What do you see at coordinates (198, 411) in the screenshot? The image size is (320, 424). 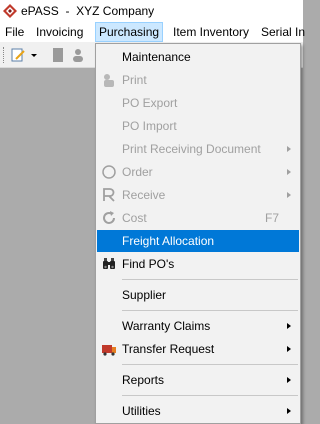 I see `menuitem-utilities: Utilities` at bounding box center [198, 411].